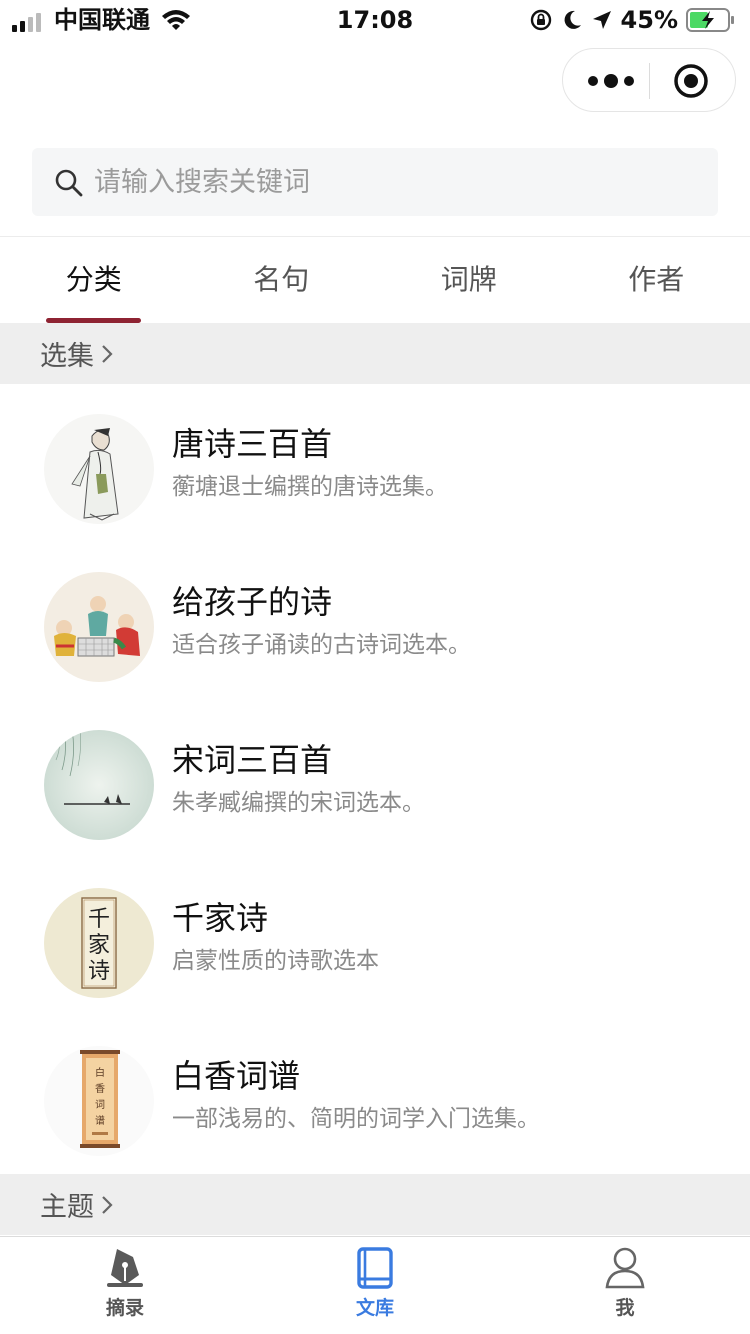  I want to click on list-item-songci: 宋词三百首 朱孝臧编撰的宋词选本。, so click(375, 779).